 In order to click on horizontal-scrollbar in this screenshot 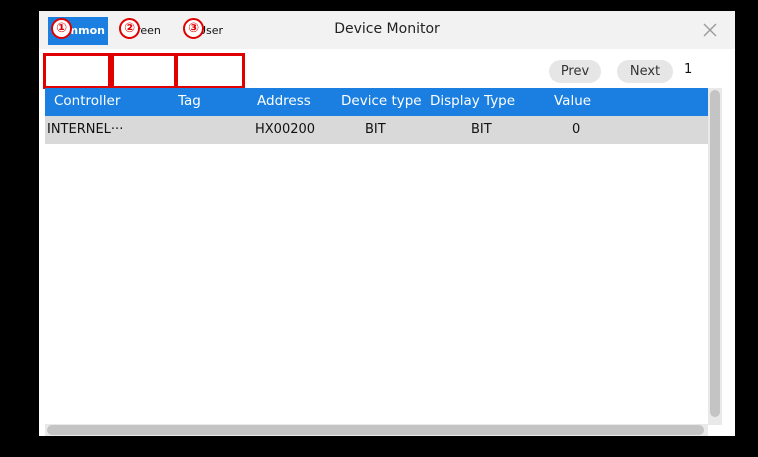, I will do `click(376, 430)`.